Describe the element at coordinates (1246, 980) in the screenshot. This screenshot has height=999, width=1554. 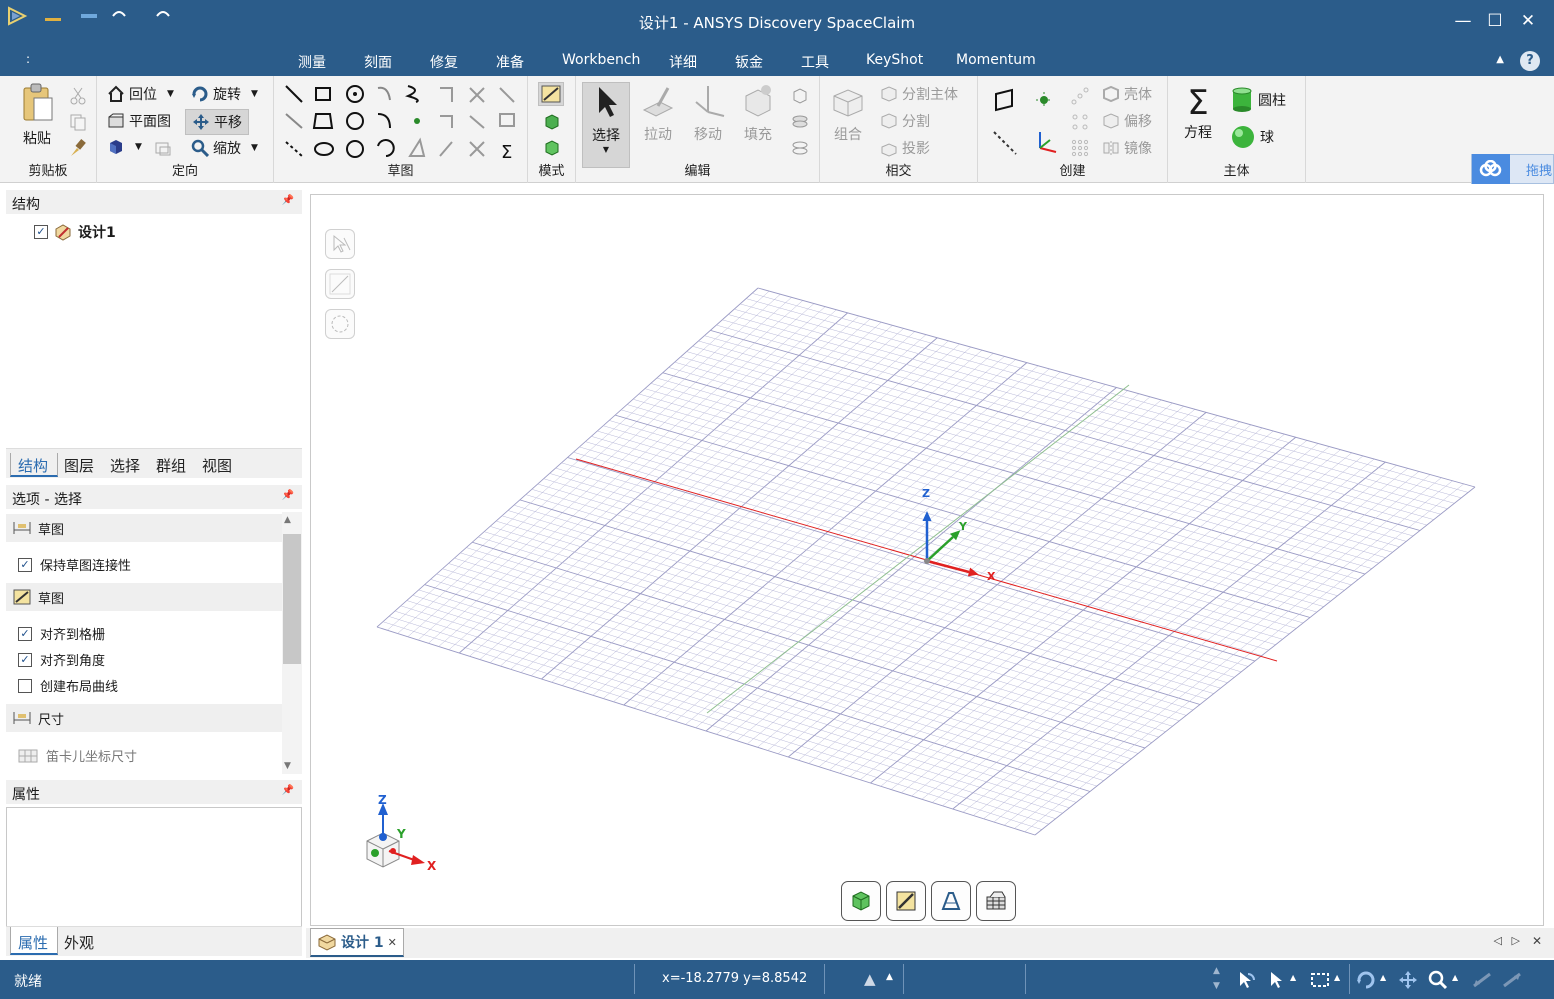
I see `select-rotate-icon` at that location.